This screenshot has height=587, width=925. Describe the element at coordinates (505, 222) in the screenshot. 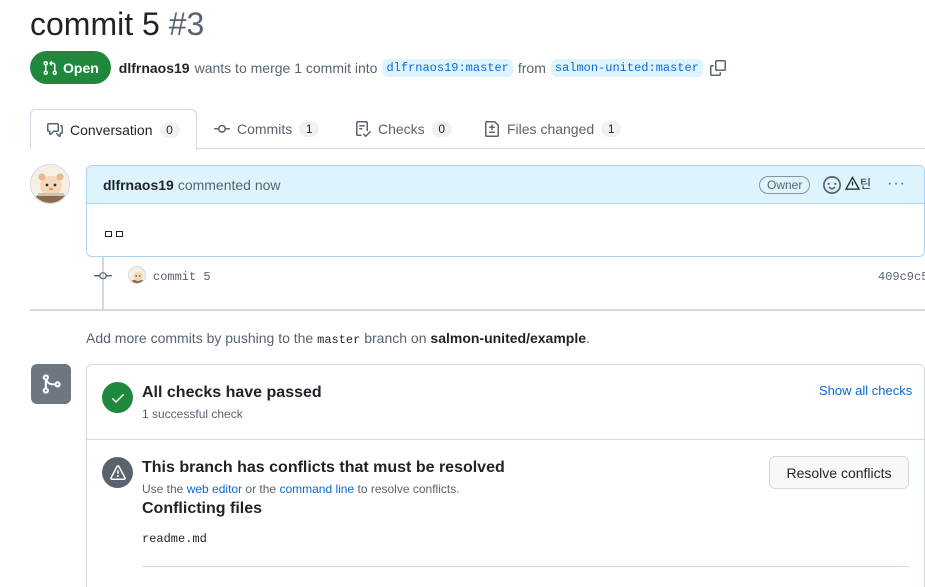

I see `comment-body` at that location.